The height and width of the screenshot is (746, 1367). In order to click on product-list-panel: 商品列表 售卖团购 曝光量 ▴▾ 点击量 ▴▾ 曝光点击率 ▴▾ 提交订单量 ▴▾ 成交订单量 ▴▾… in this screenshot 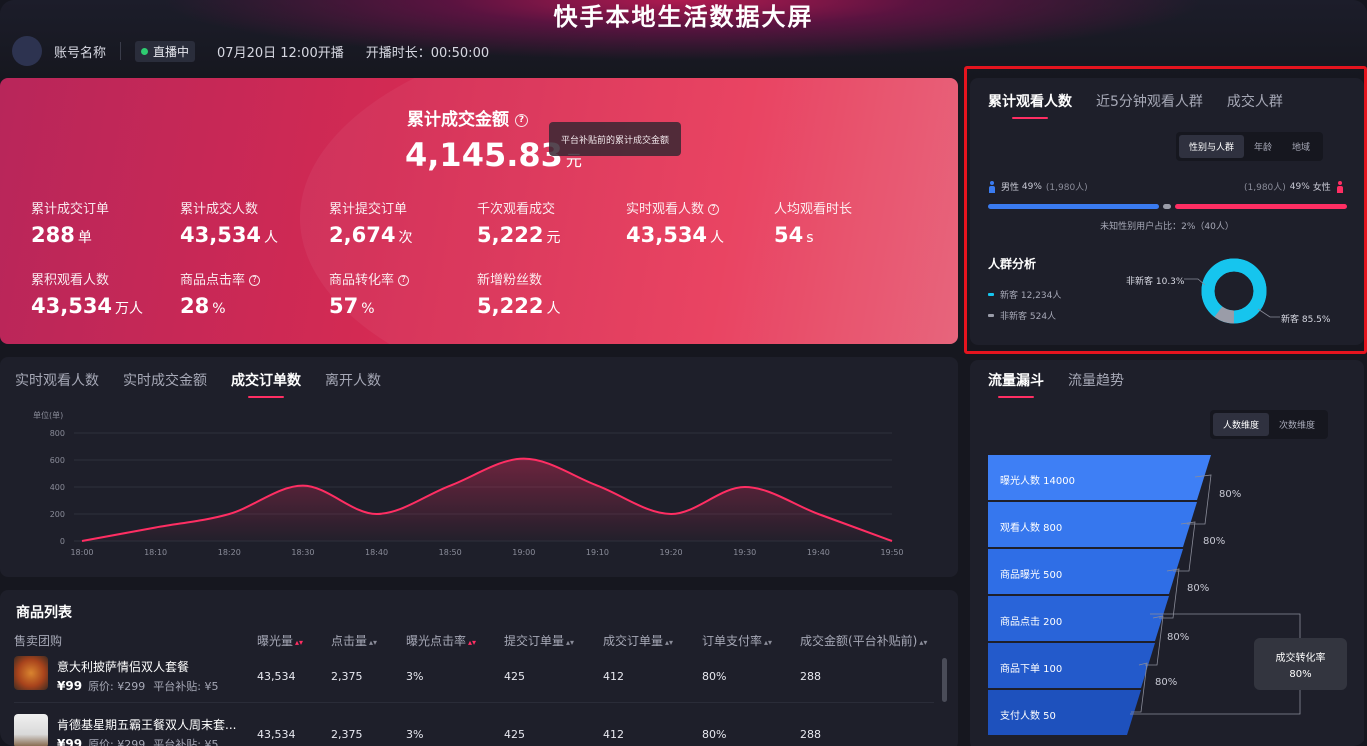, I will do `click(479, 668)`.